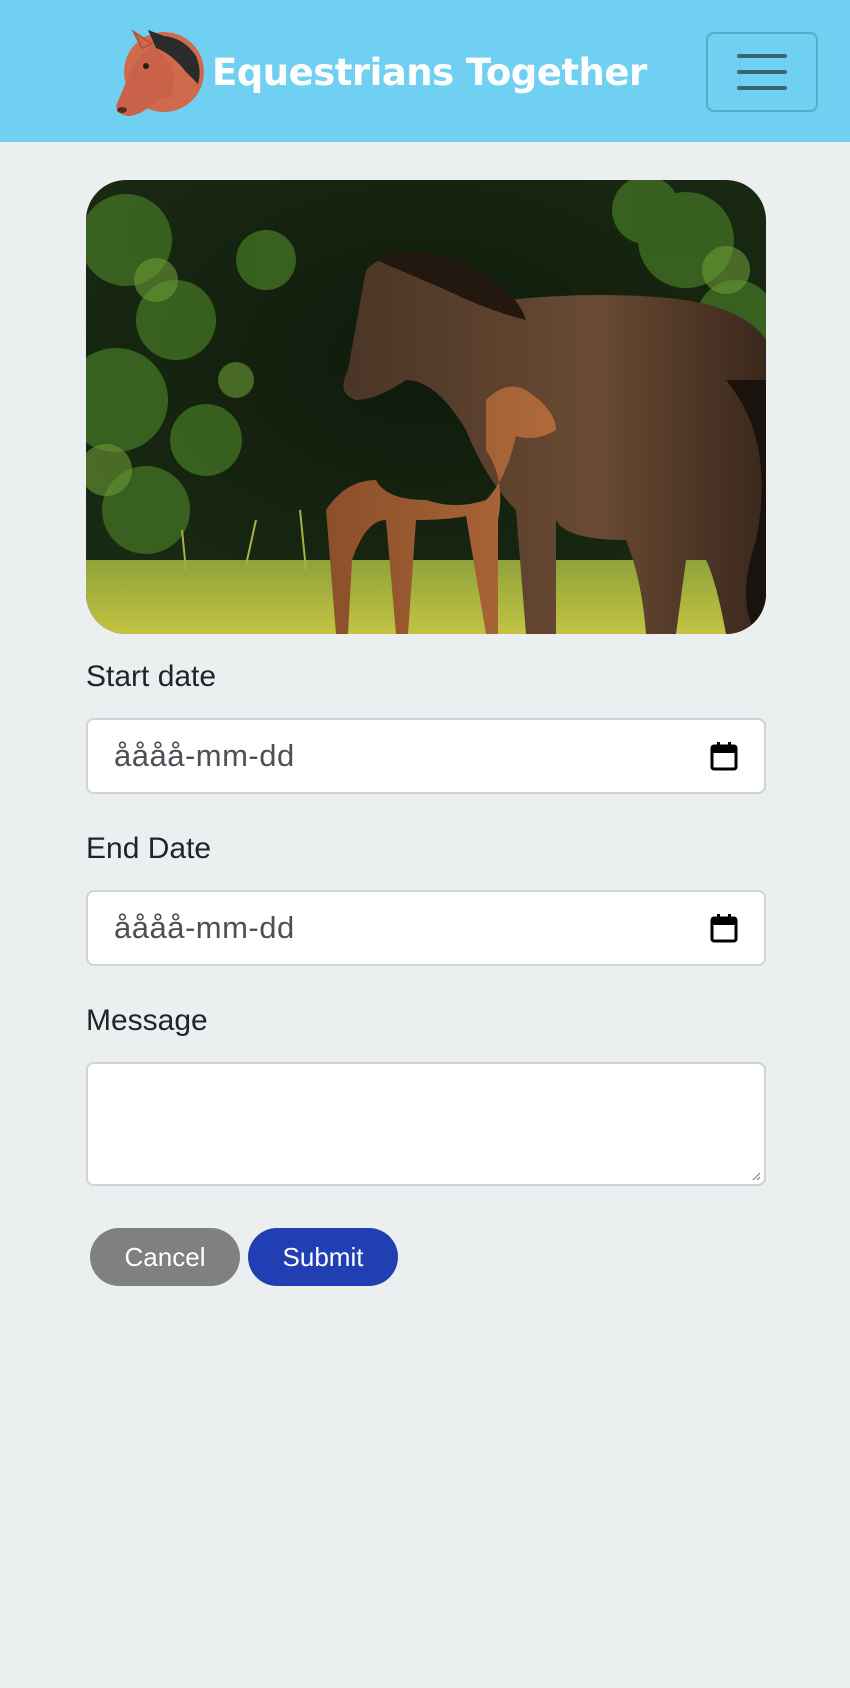 This screenshot has width=850, height=1688. Describe the element at coordinates (149, 848) in the screenshot. I see `end-date-label: End Date` at that location.